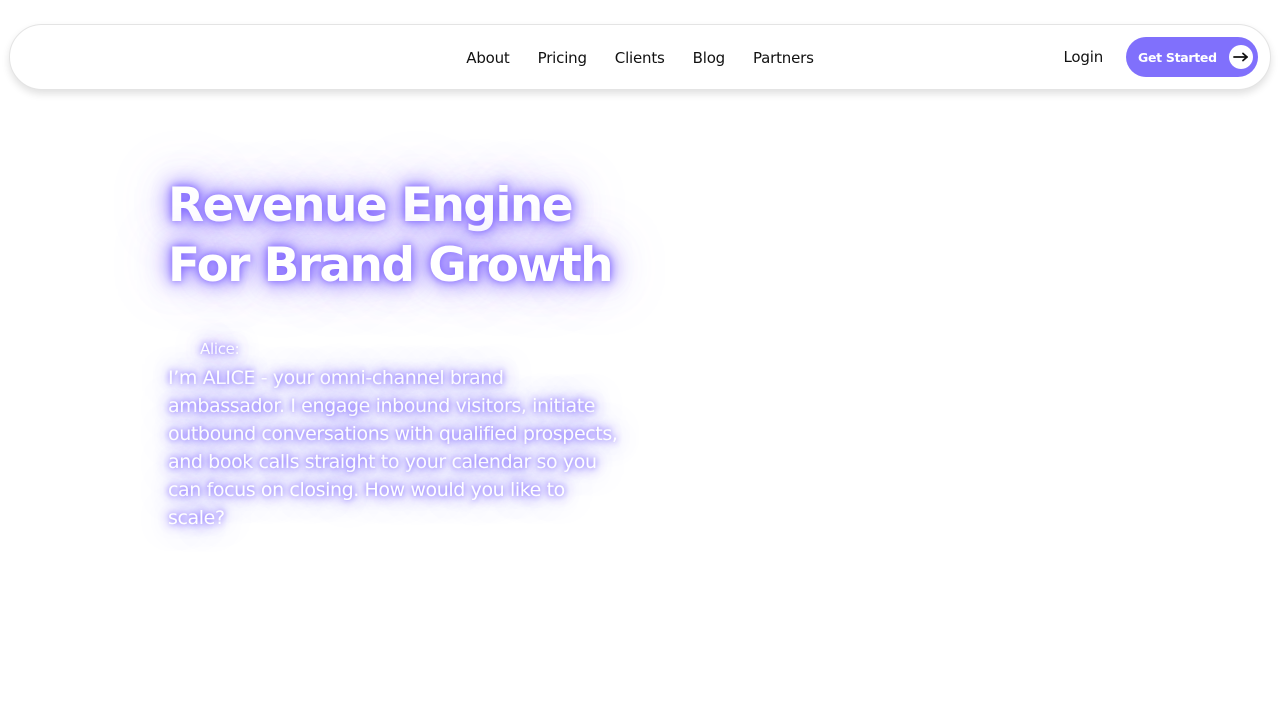 This screenshot has width=1280, height=720. I want to click on login-link: Login, so click(1084, 57).